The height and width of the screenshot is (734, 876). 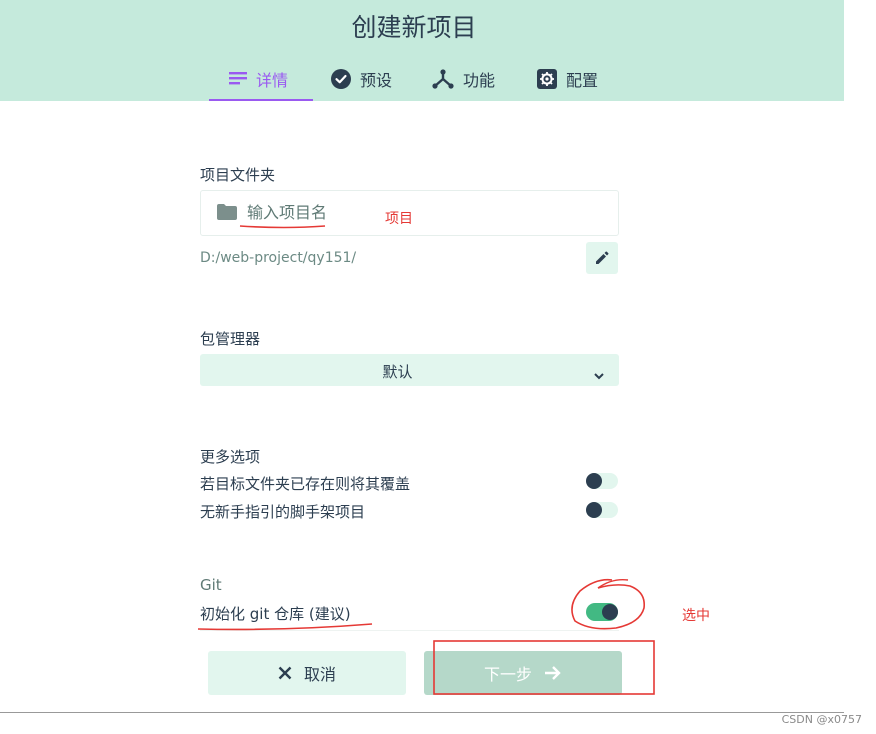 I want to click on tab-config: 配置, so click(x=567, y=79).